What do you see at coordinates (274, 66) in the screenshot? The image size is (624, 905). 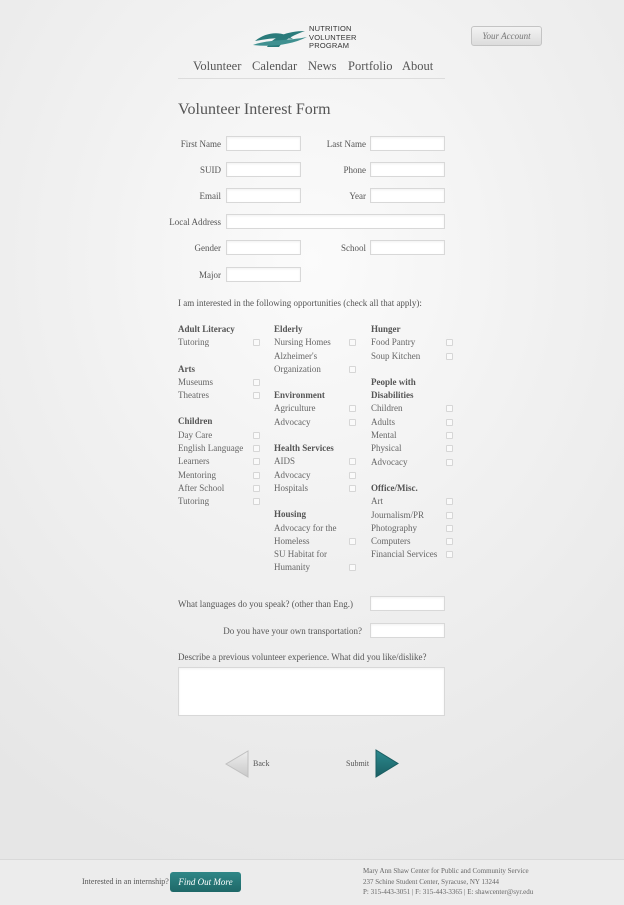 I see `nav-calendar: Calendar` at bounding box center [274, 66].